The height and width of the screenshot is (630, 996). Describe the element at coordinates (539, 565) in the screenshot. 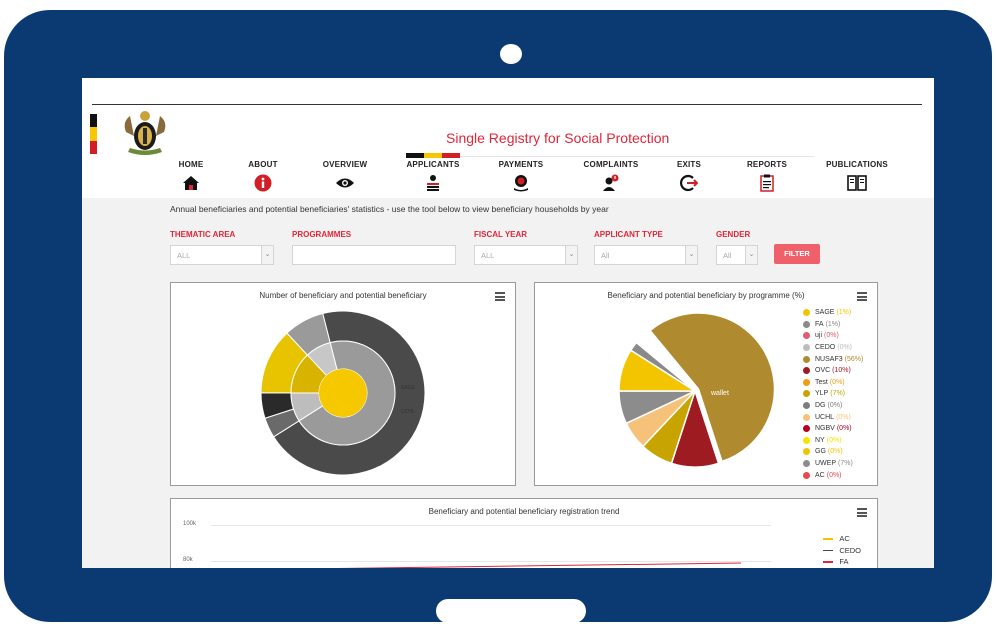

I see `trend-lines` at that location.